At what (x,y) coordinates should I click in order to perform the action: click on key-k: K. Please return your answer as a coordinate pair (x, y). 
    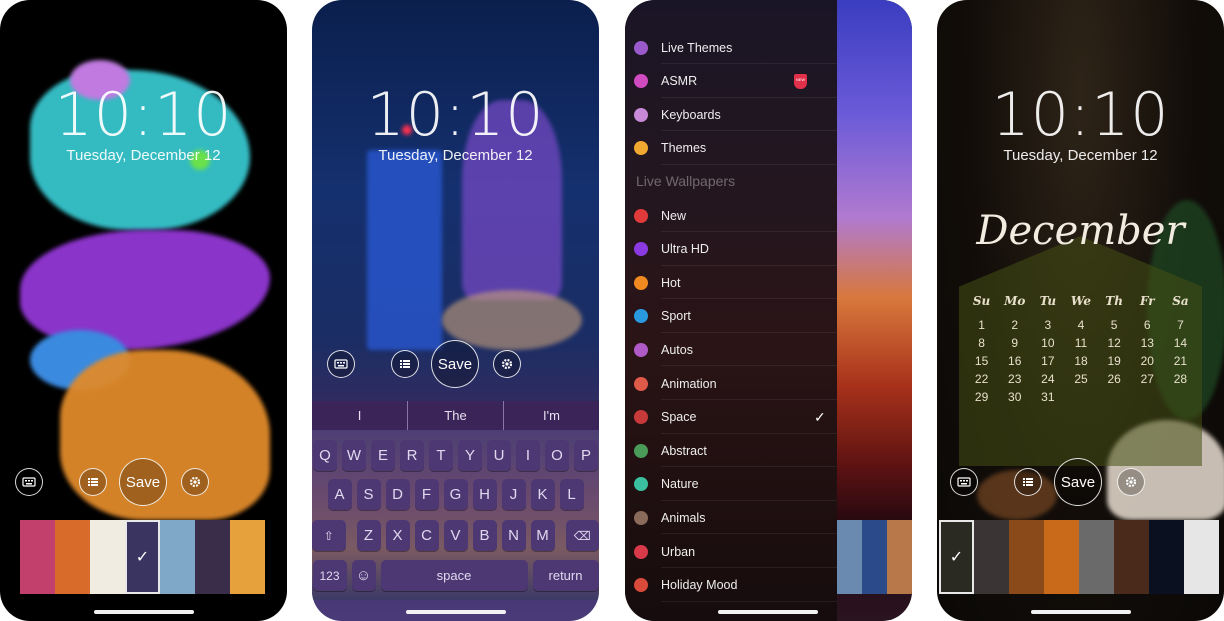
    Looking at the image, I should click on (542, 494).